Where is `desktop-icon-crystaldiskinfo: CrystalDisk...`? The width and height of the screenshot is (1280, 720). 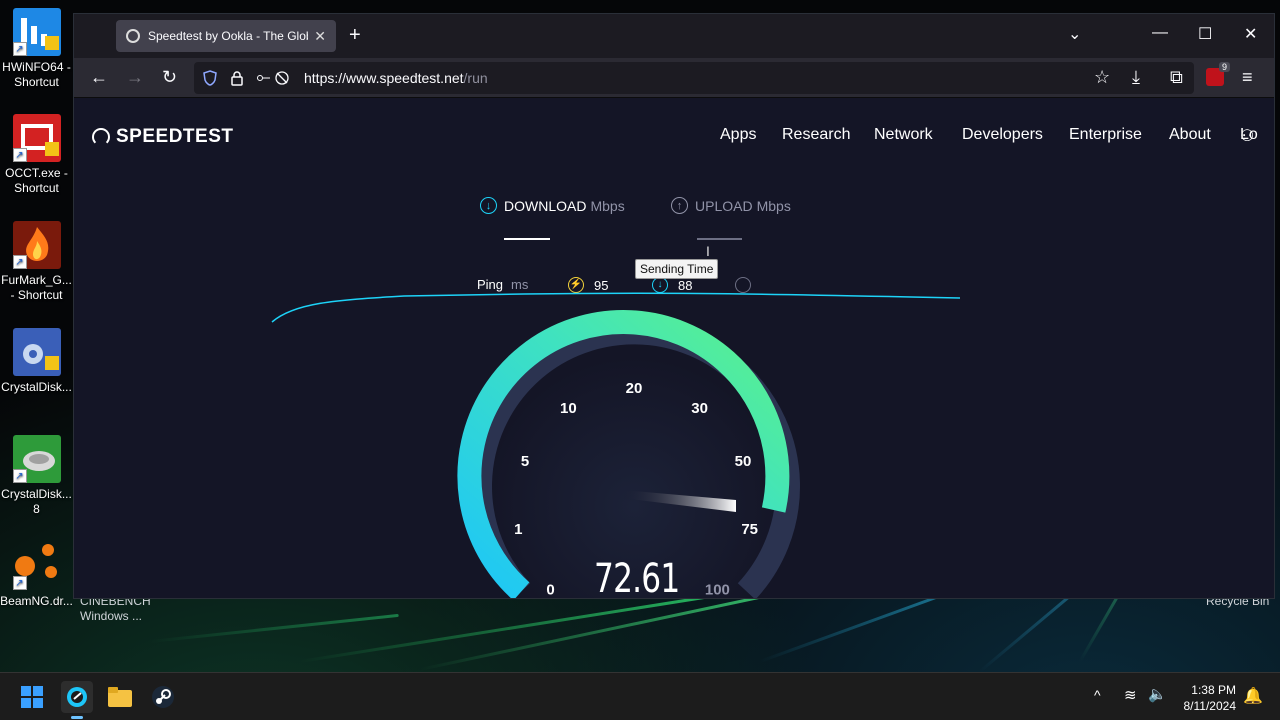 desktop-icon-crystaldiskinfo: CrystalDisk... is located at coordinates (36, 361).